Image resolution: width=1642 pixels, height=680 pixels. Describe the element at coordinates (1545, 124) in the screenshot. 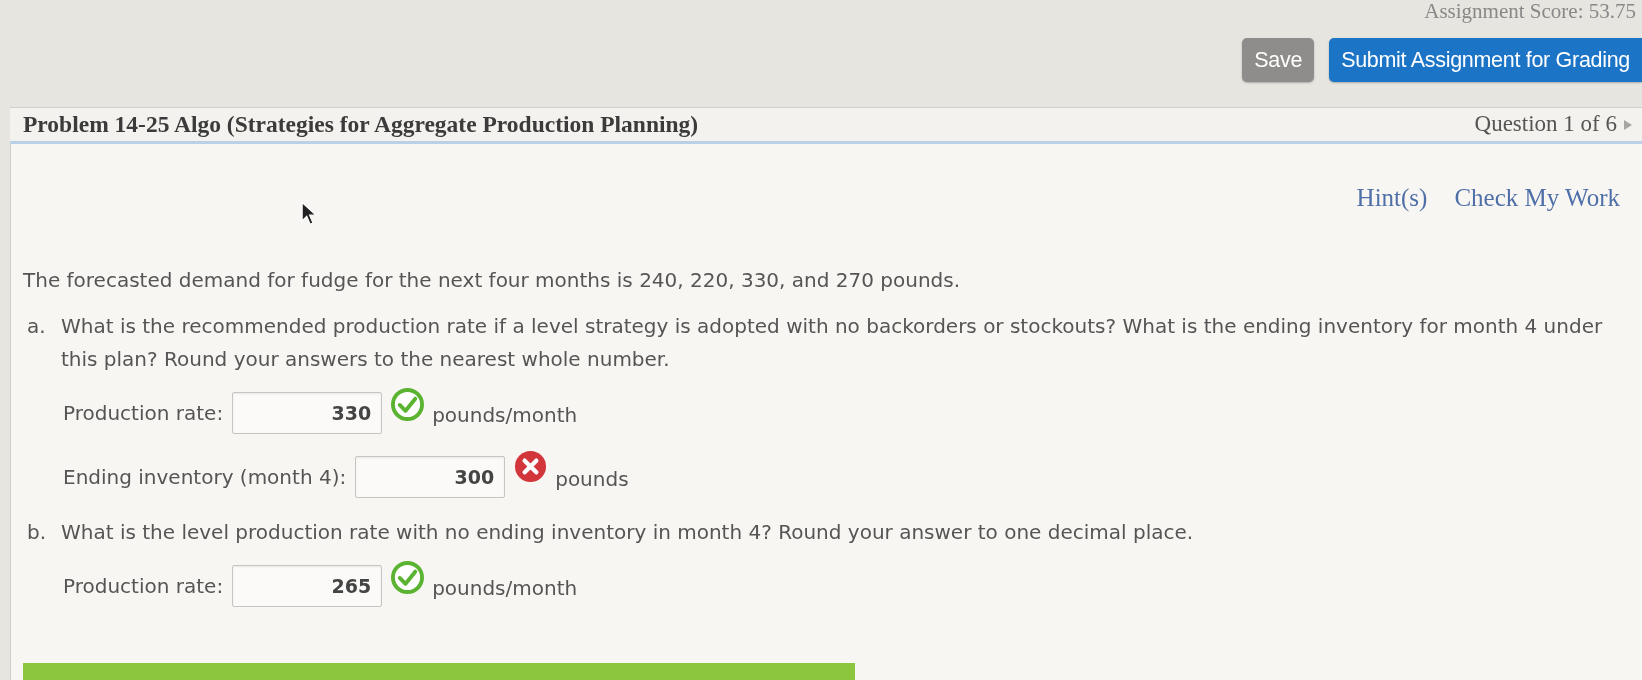

I see `question-nav-link: Question 1 of 6` at that location.